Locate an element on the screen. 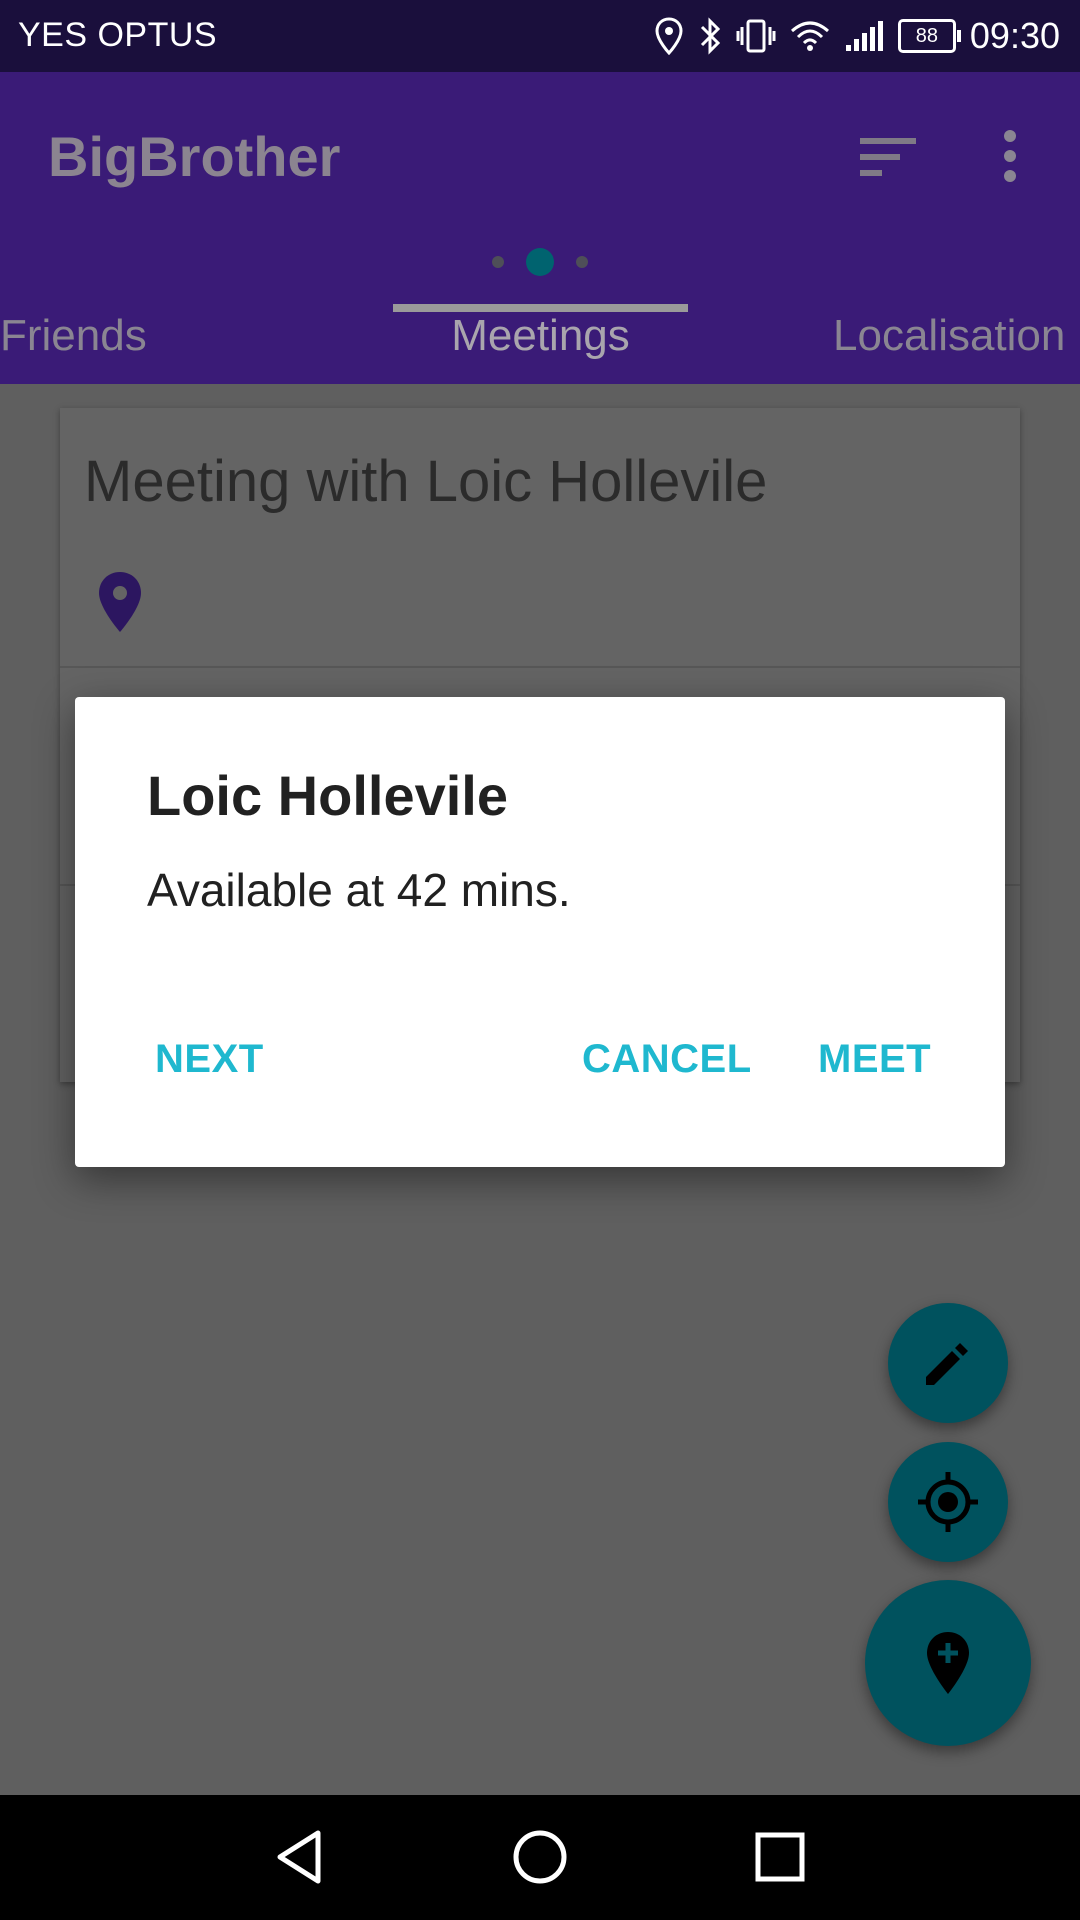  signal-icon is located at coordinates (864, 36).